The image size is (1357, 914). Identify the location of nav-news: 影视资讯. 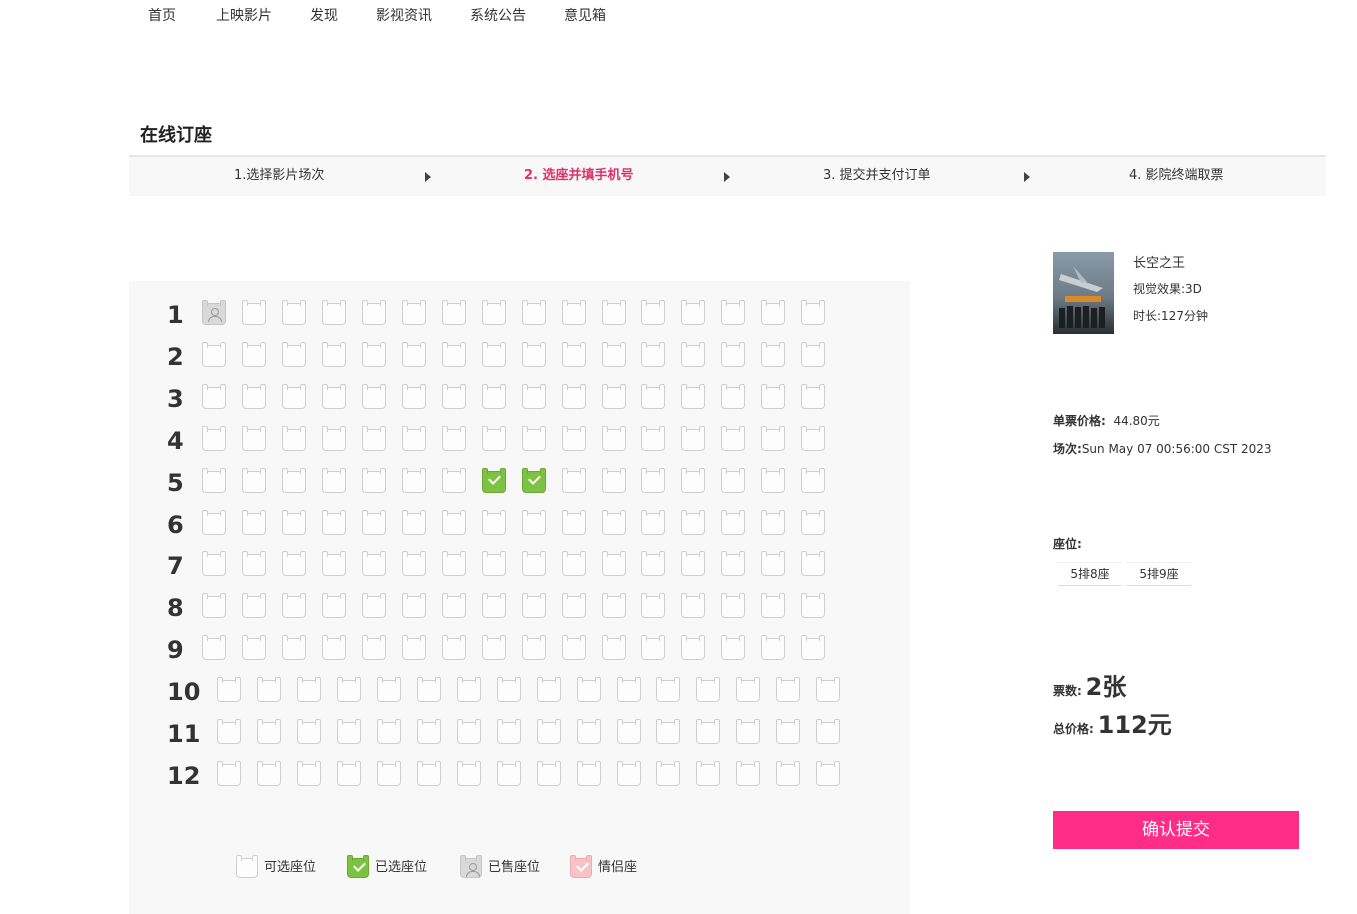
(404, 16).